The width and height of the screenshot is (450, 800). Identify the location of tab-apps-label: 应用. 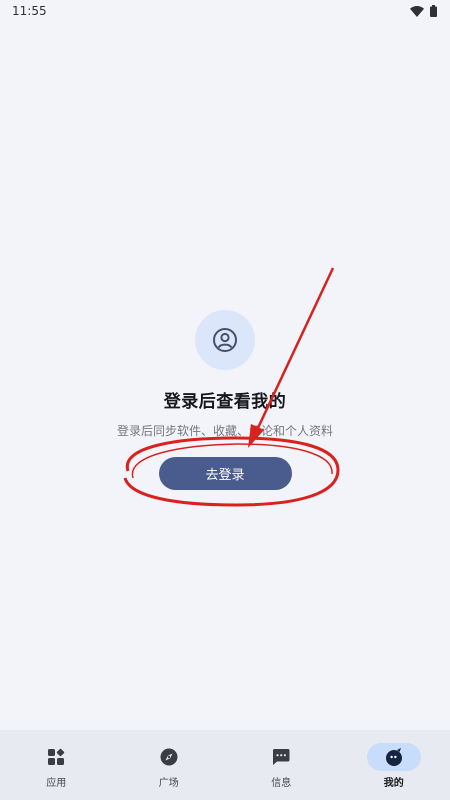
(56, 783).